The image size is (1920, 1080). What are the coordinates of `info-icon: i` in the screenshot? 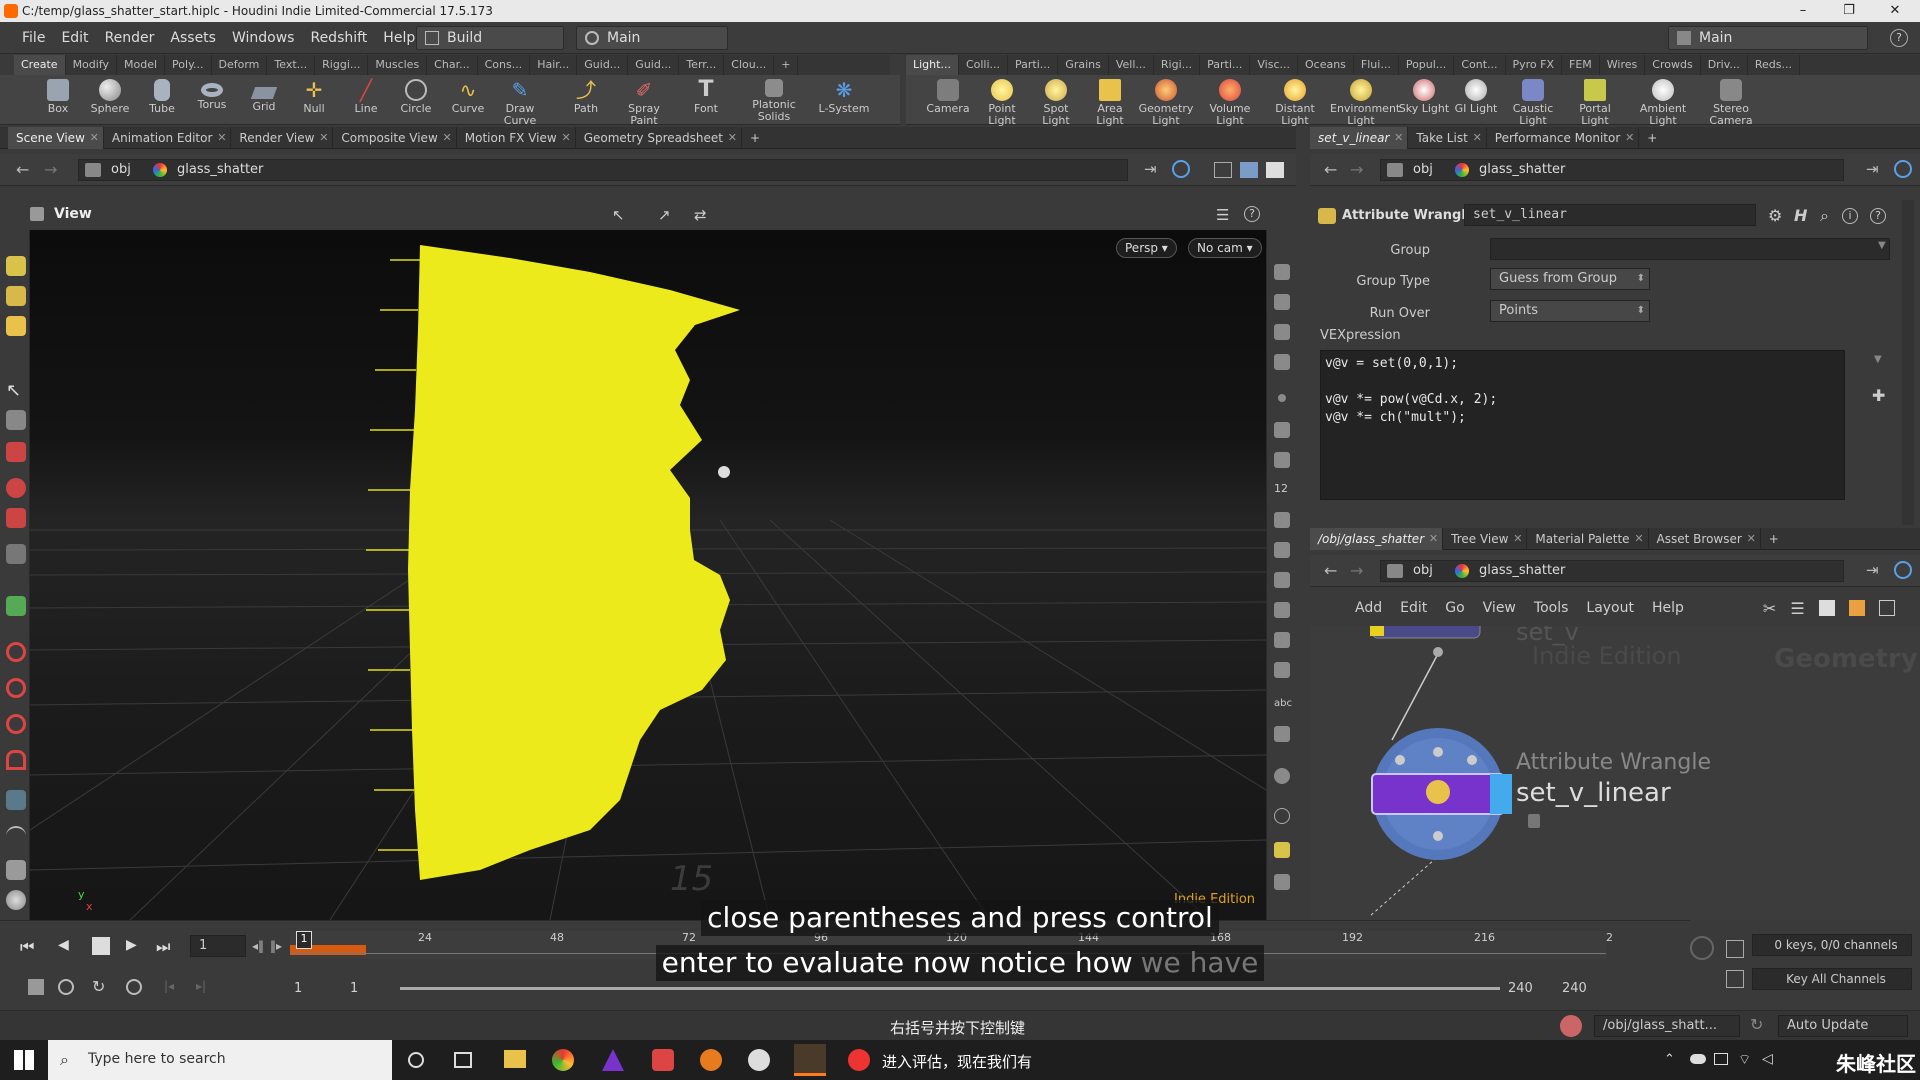 It's located at (1850, 216).